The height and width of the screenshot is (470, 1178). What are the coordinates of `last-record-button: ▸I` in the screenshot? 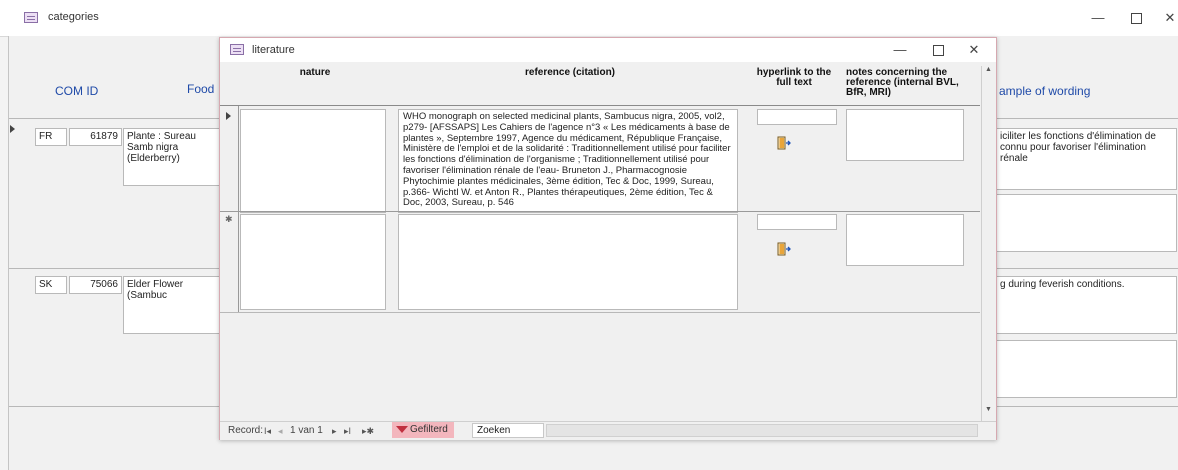 It's located at (347, 431).